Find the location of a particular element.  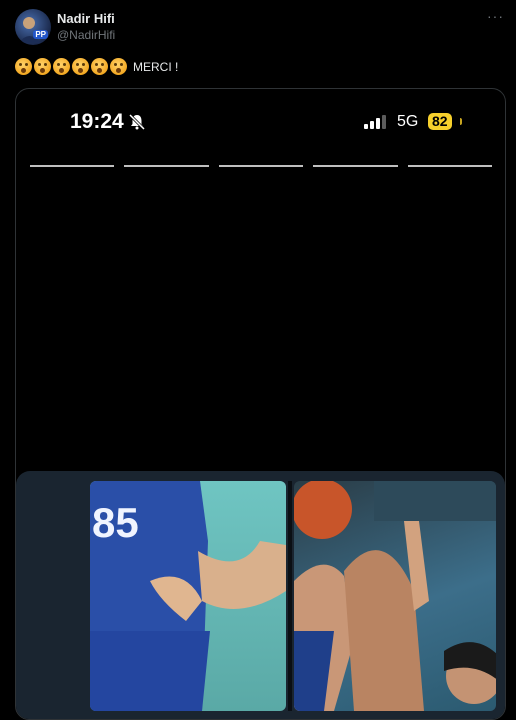

frame-divider is located at coordinates (290, 596).